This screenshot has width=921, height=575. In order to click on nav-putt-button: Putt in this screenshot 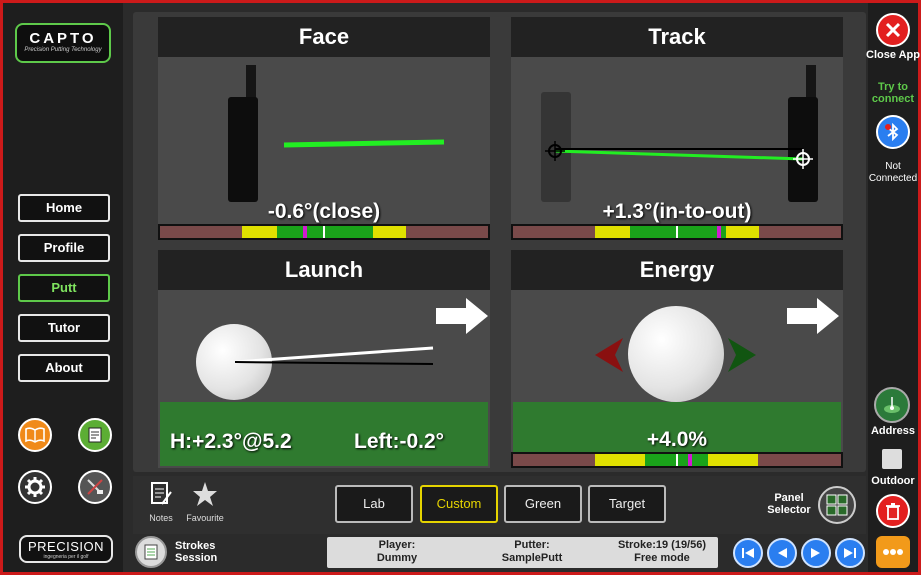, I will do `click(64, 288)`.